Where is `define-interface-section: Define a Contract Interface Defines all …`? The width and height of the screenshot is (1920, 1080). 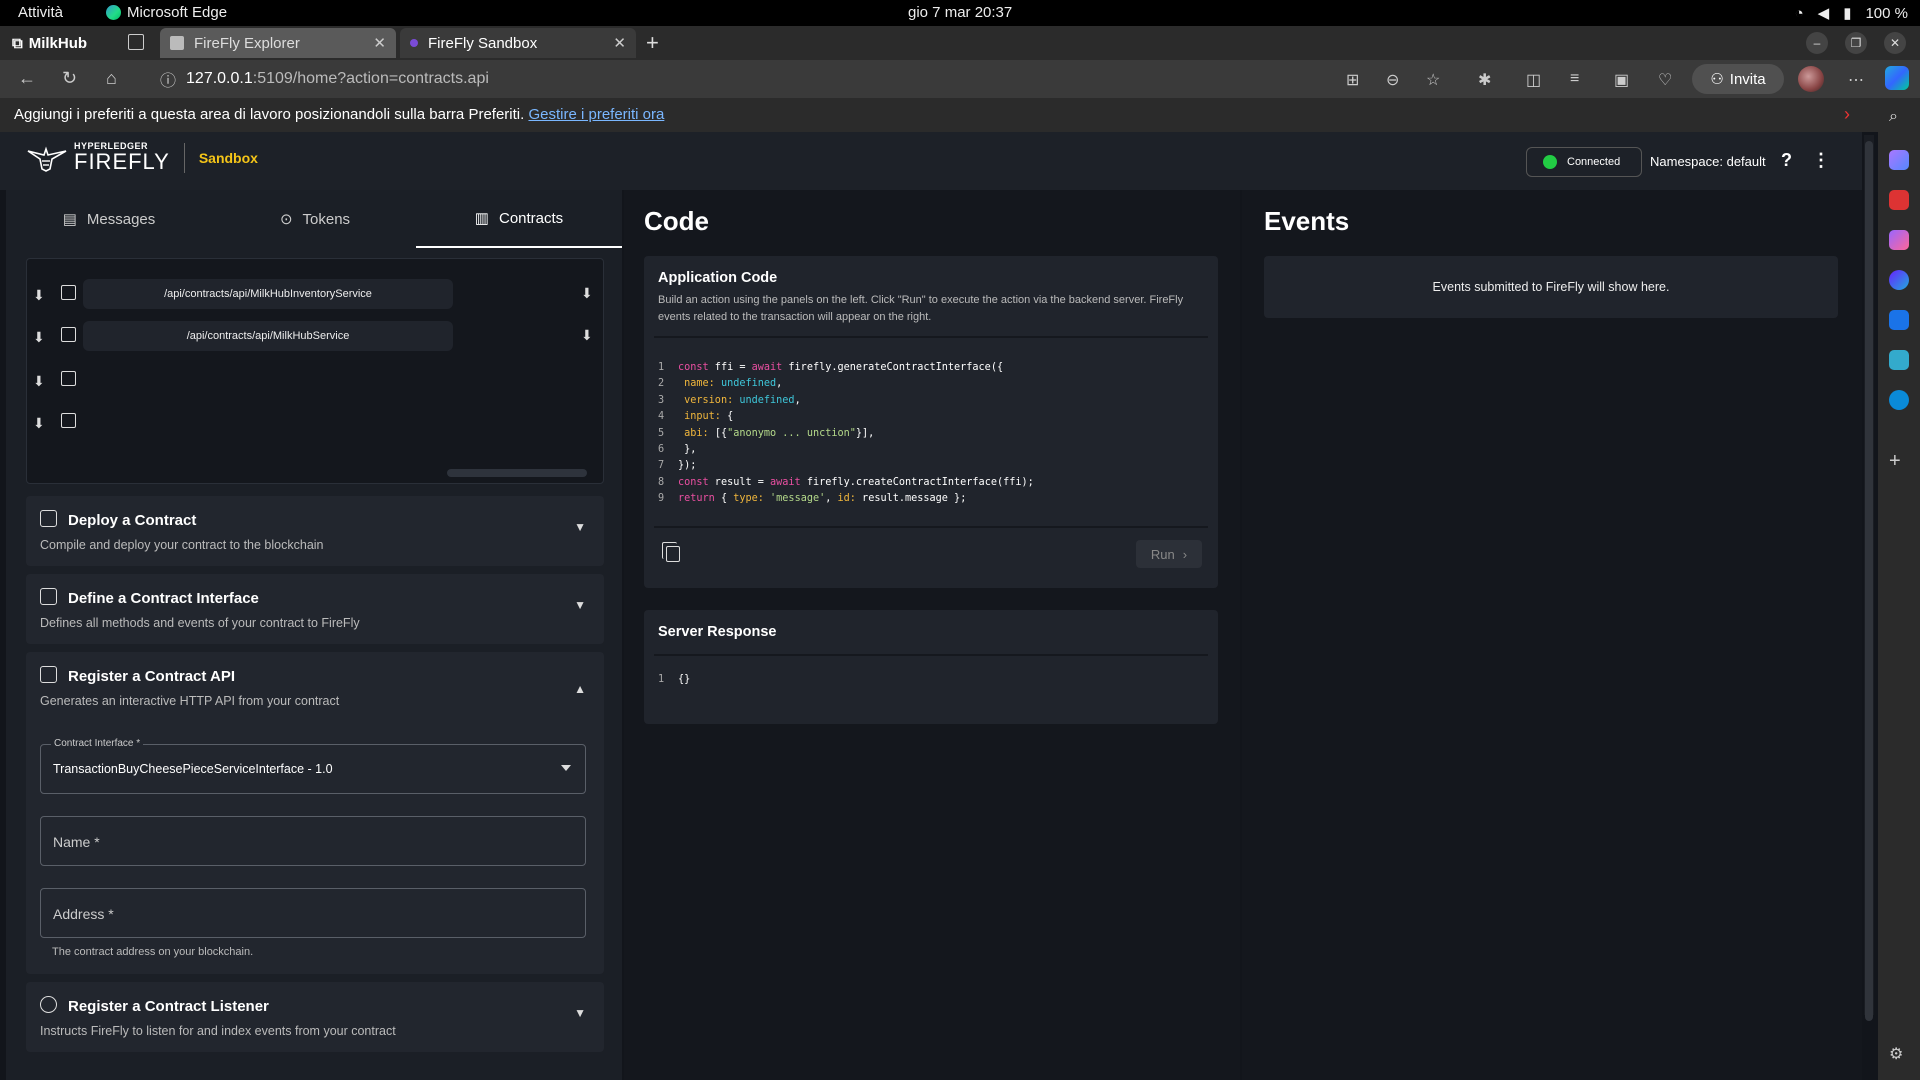
define-interface-section: Define a Contract Interface Defines all … is located at coordinates (315, 609).